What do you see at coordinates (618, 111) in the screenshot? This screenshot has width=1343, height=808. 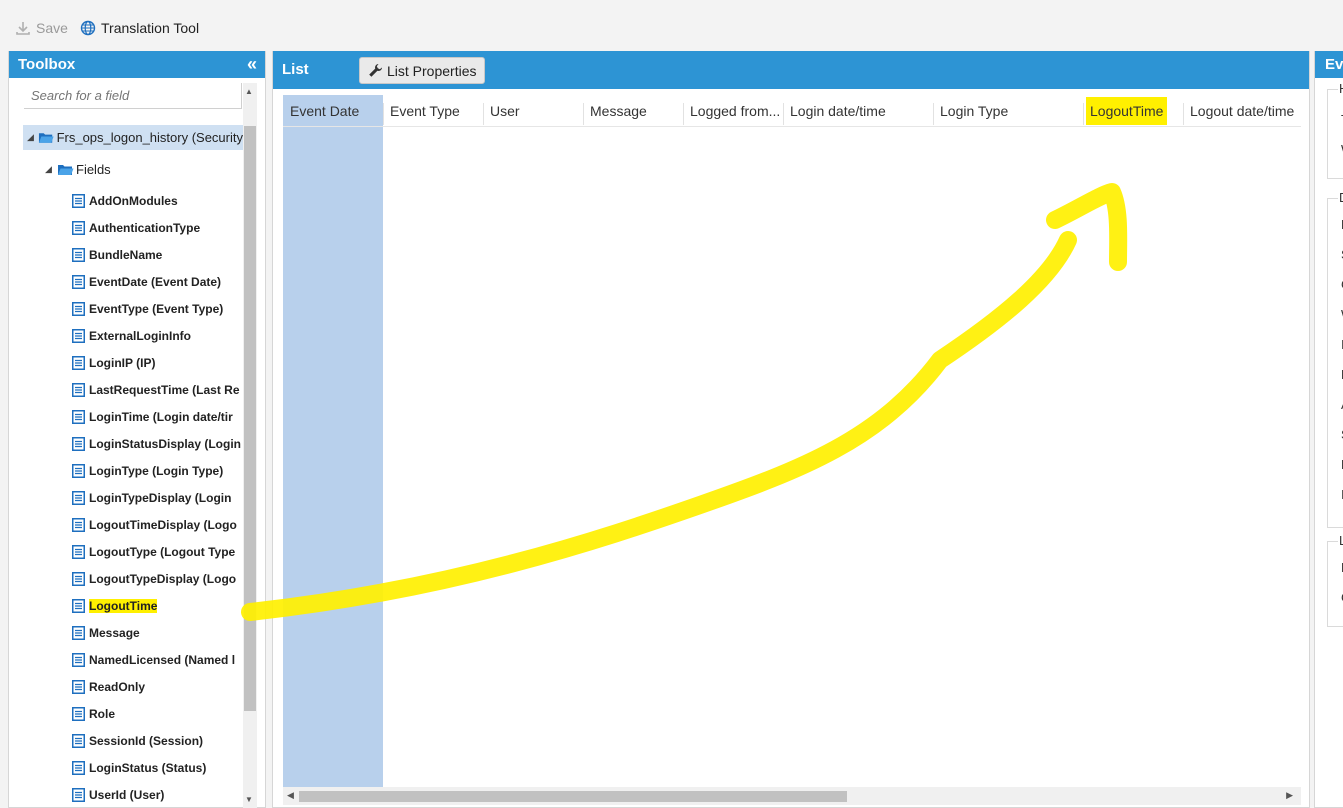 I see `column-header-label: Message` at bounding box center [618, 111].